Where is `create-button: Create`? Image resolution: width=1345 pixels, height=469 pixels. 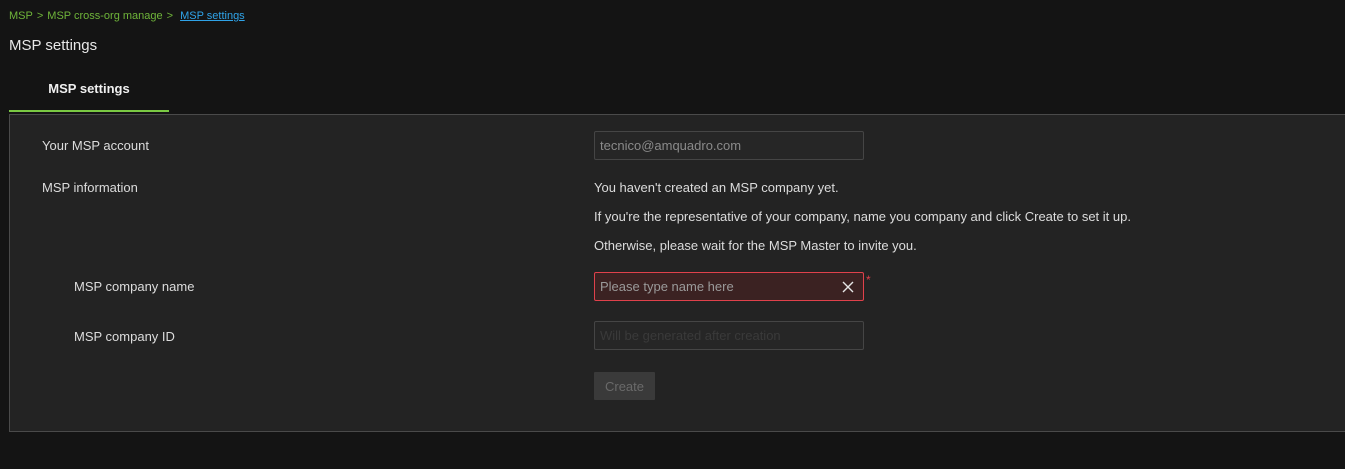 create-button: Create is located at coordinates (624, 386).